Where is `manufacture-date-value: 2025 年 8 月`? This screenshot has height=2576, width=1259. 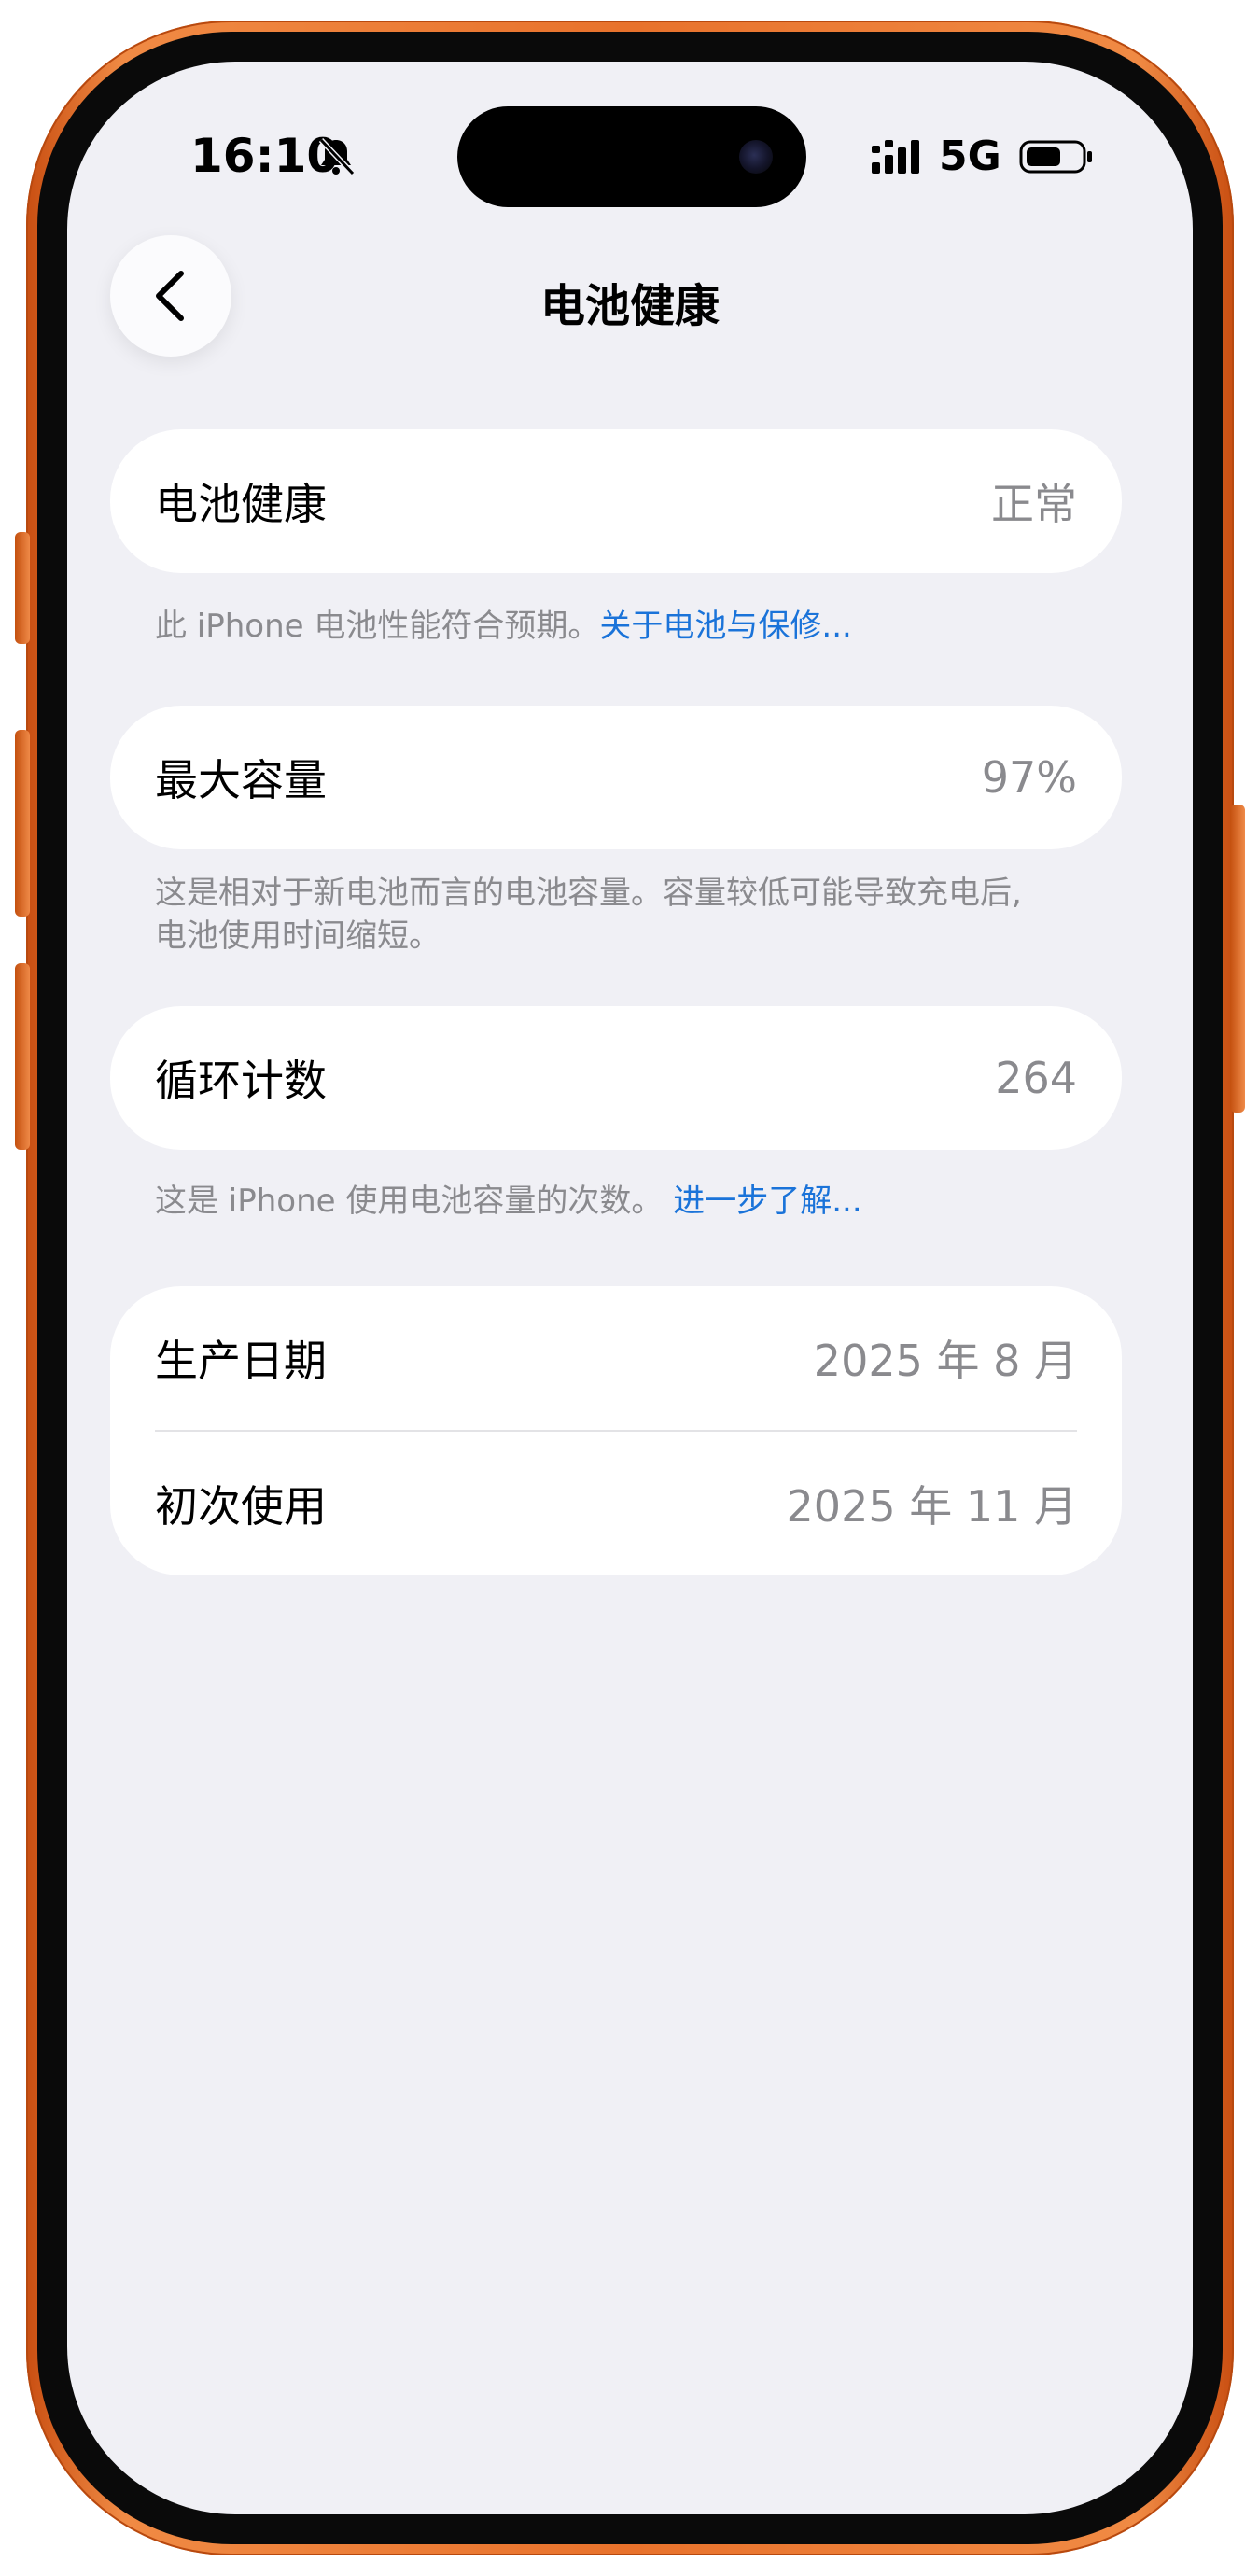
manufacture-date-value: 2025 年 8 月 is located at coordinates (945, 1361).